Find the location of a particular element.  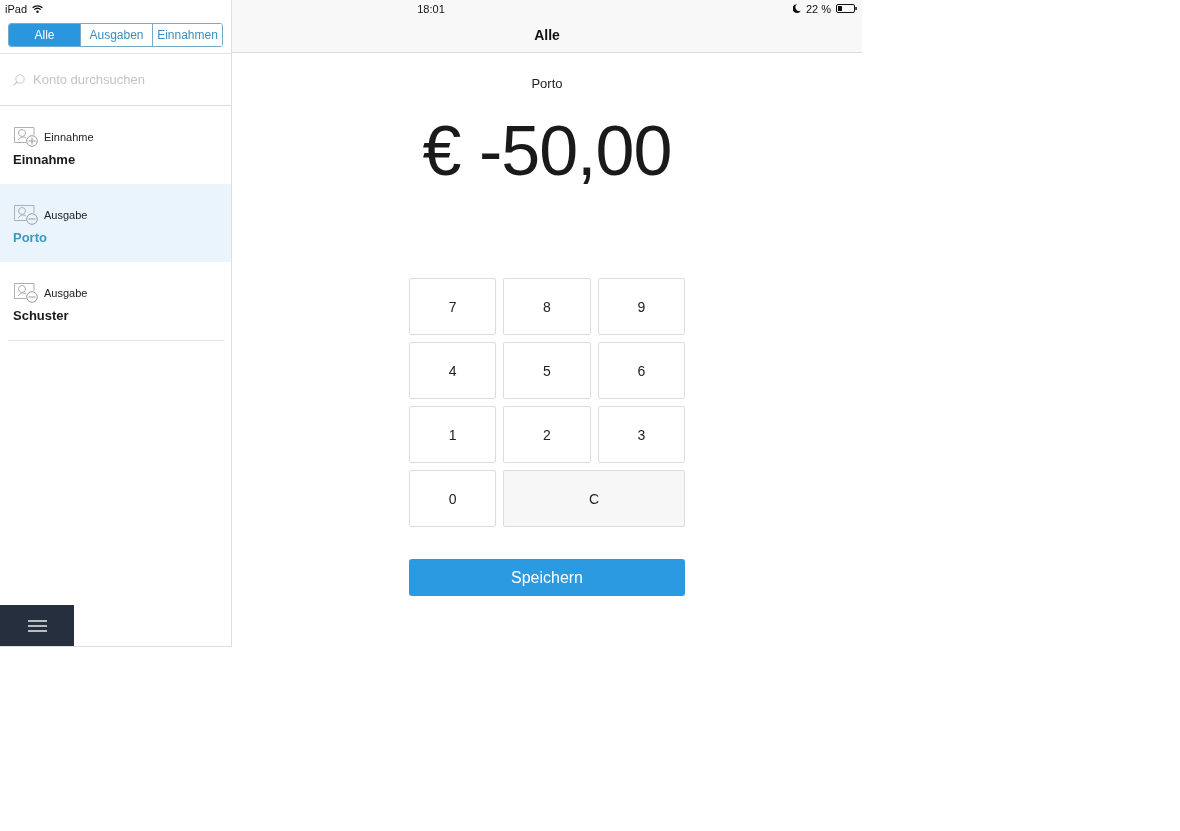

search-field: Konto durchsuchen is located at coordinates (125, 79).